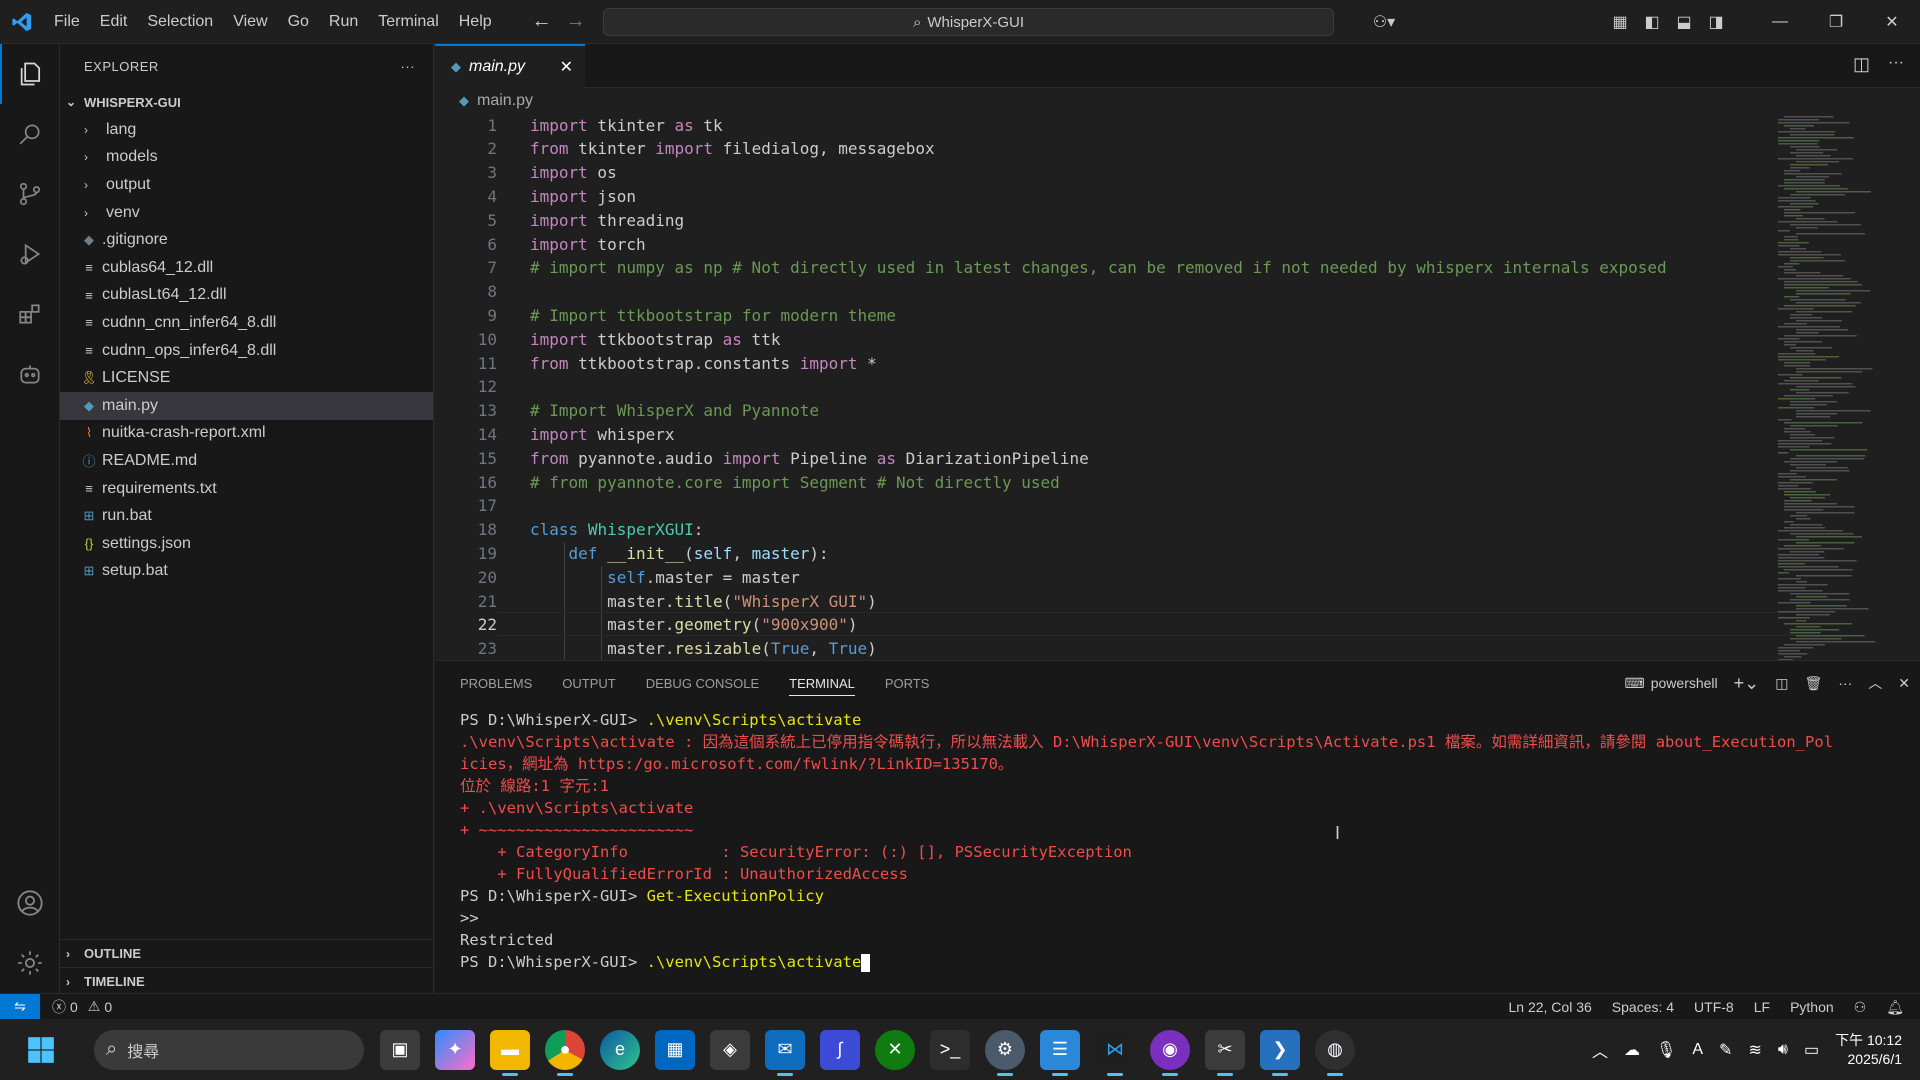 Image resolution: width=1920 pixels, height=1080 pixels. I want to click on task-view-icon: ▣, so click(400, 1049).